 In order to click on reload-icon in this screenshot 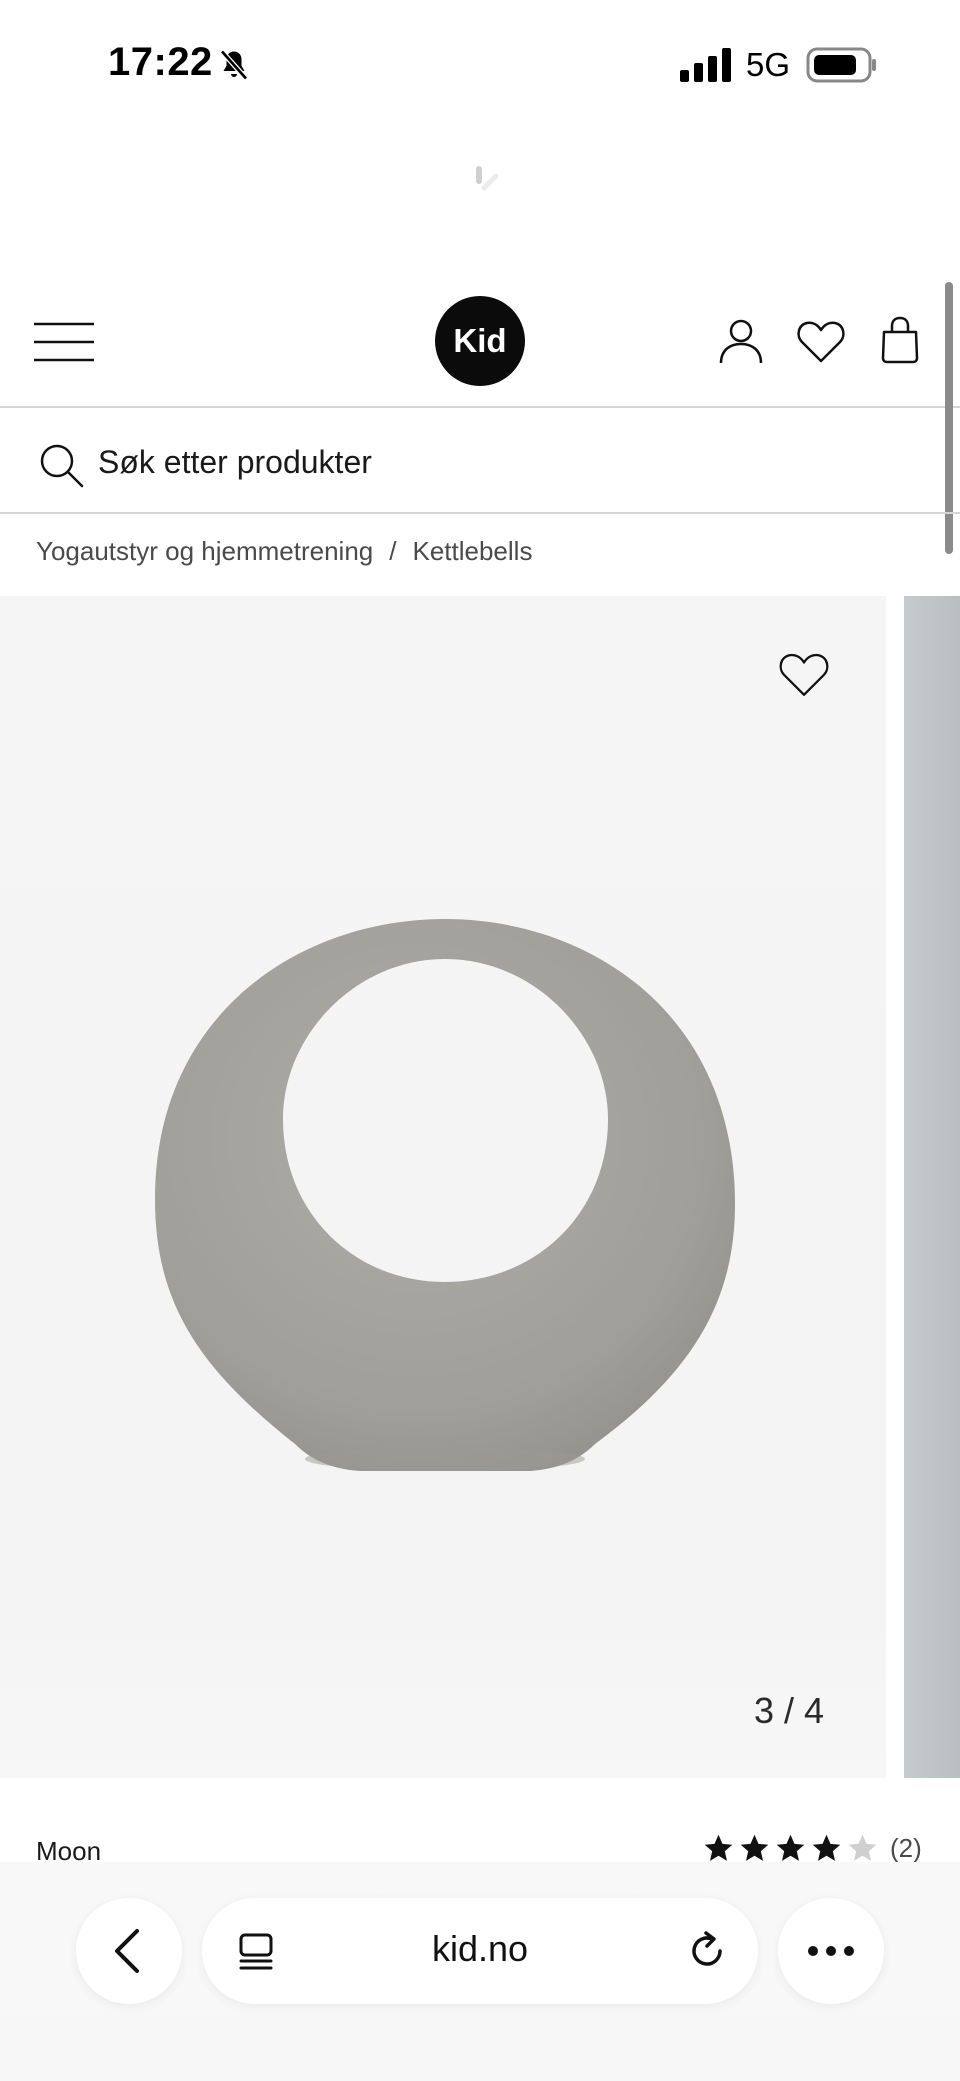, I will do `click(707, 1951)`.